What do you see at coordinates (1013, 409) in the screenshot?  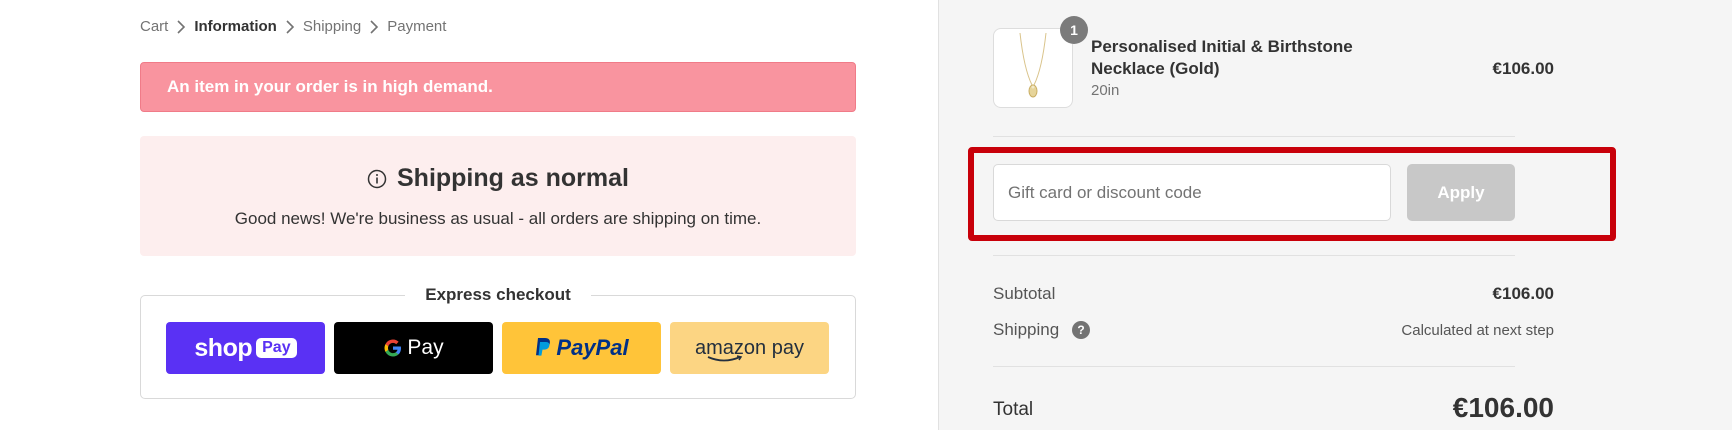 I see `total-label: Total` at bounding box center [1013, 409].